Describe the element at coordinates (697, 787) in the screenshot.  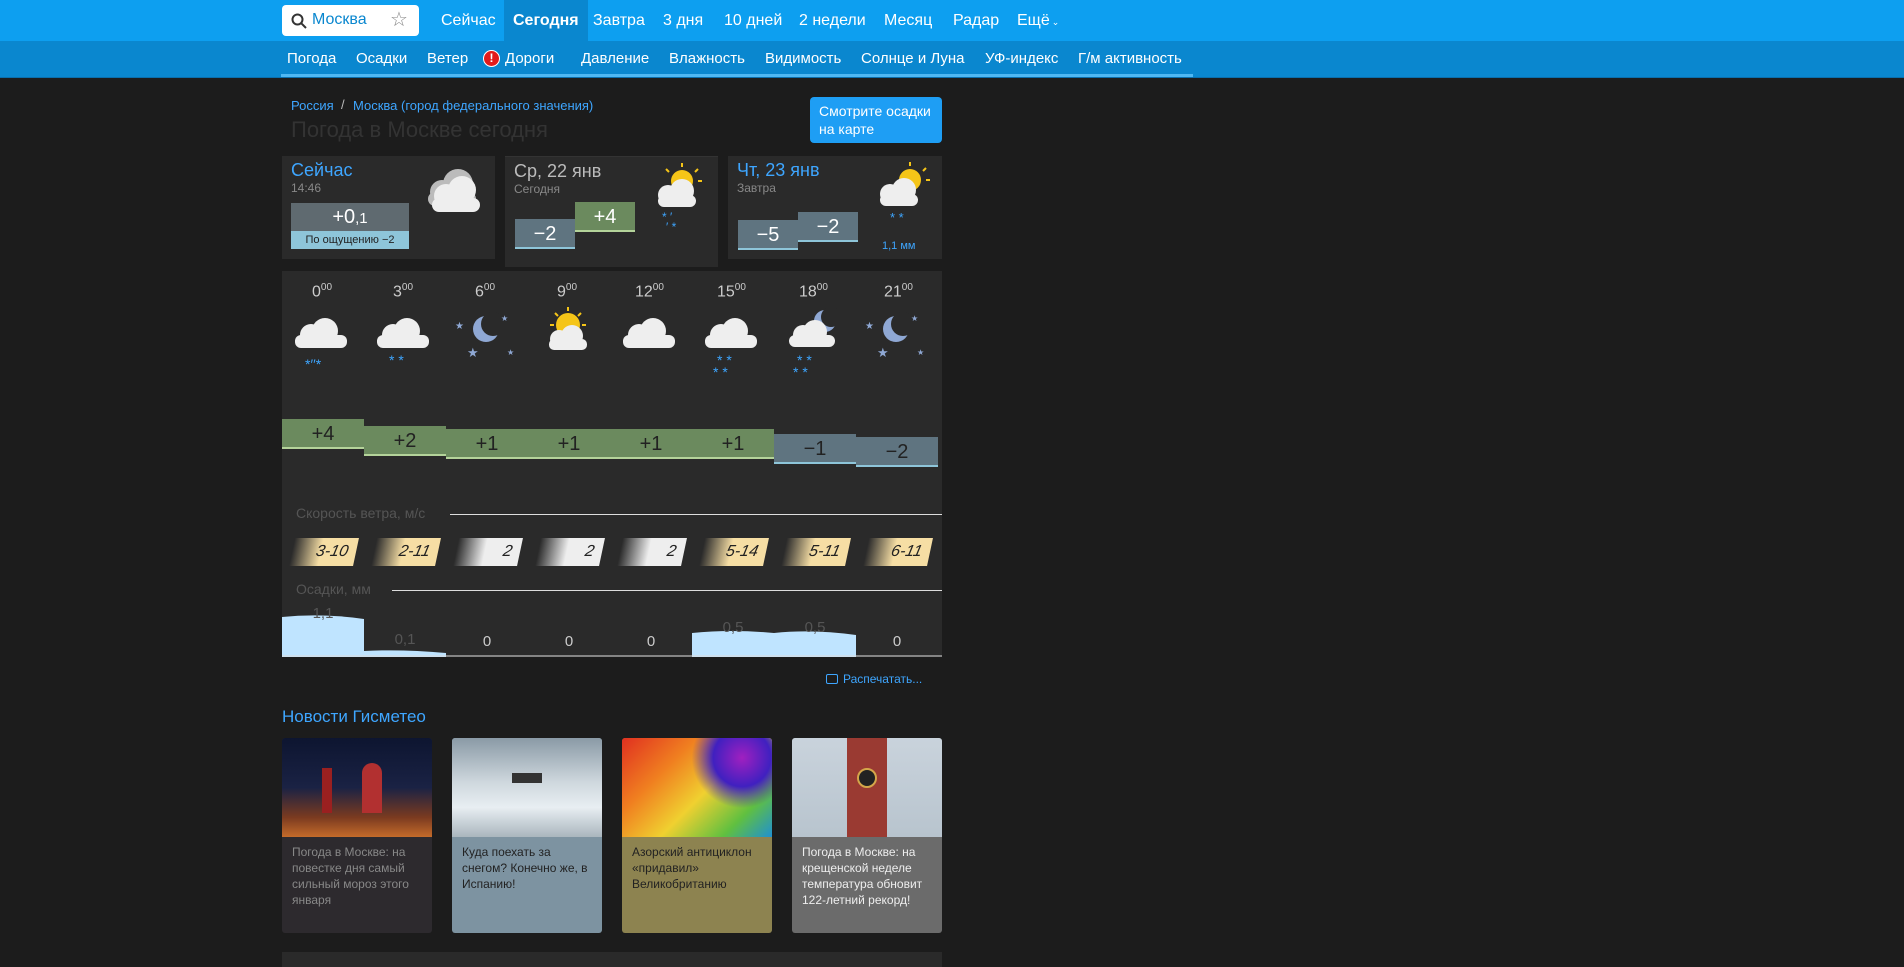
I see `news-image-weather-map` at that location.